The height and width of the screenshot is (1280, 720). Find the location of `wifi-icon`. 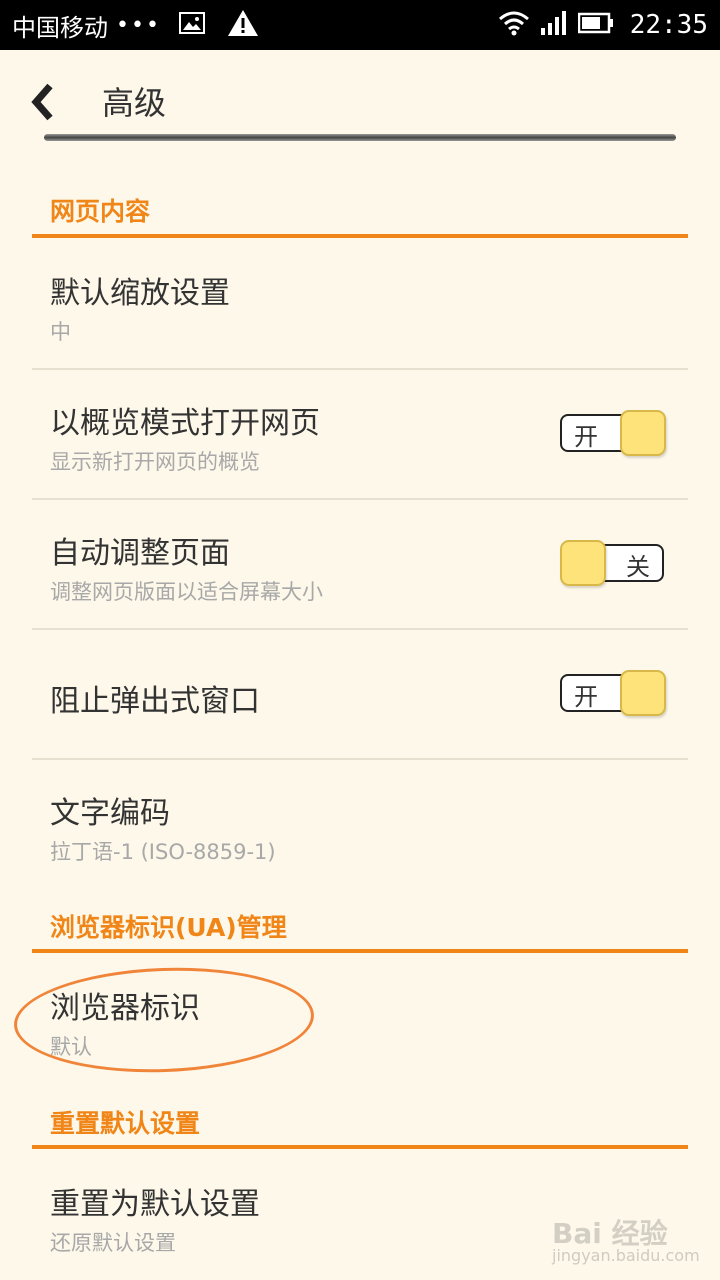

wifi-icon is located at coordinates (514, 25).